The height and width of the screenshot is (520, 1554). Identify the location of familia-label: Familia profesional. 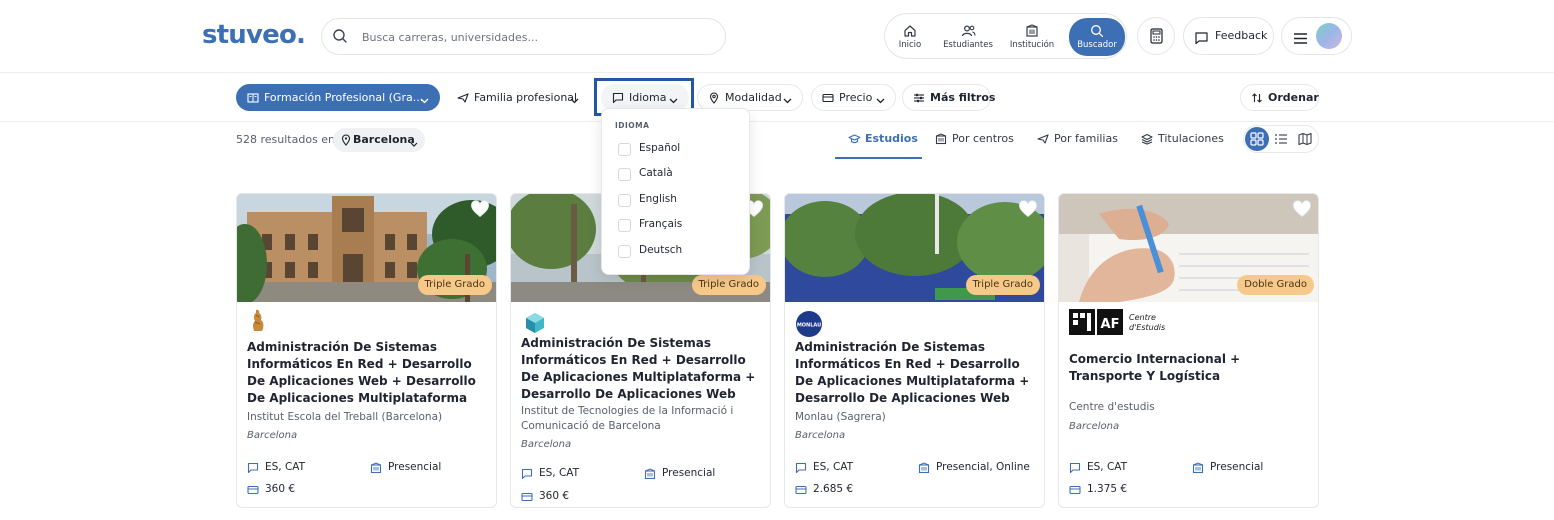
(526, 97).